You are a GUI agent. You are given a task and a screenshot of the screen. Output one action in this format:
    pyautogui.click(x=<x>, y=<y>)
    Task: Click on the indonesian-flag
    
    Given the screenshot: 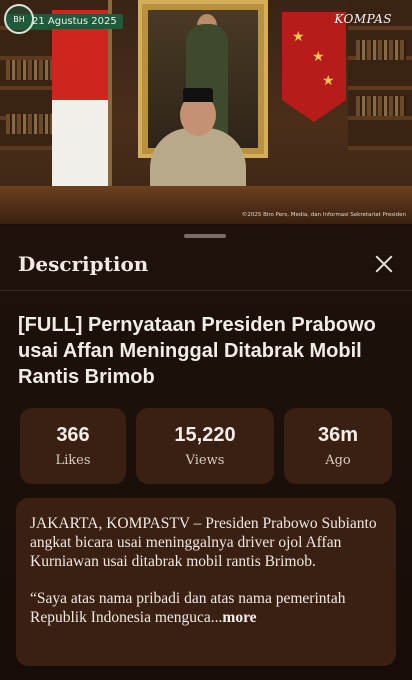 What is the action you would take?
    pyautogui.click(x=82, y=100)
    